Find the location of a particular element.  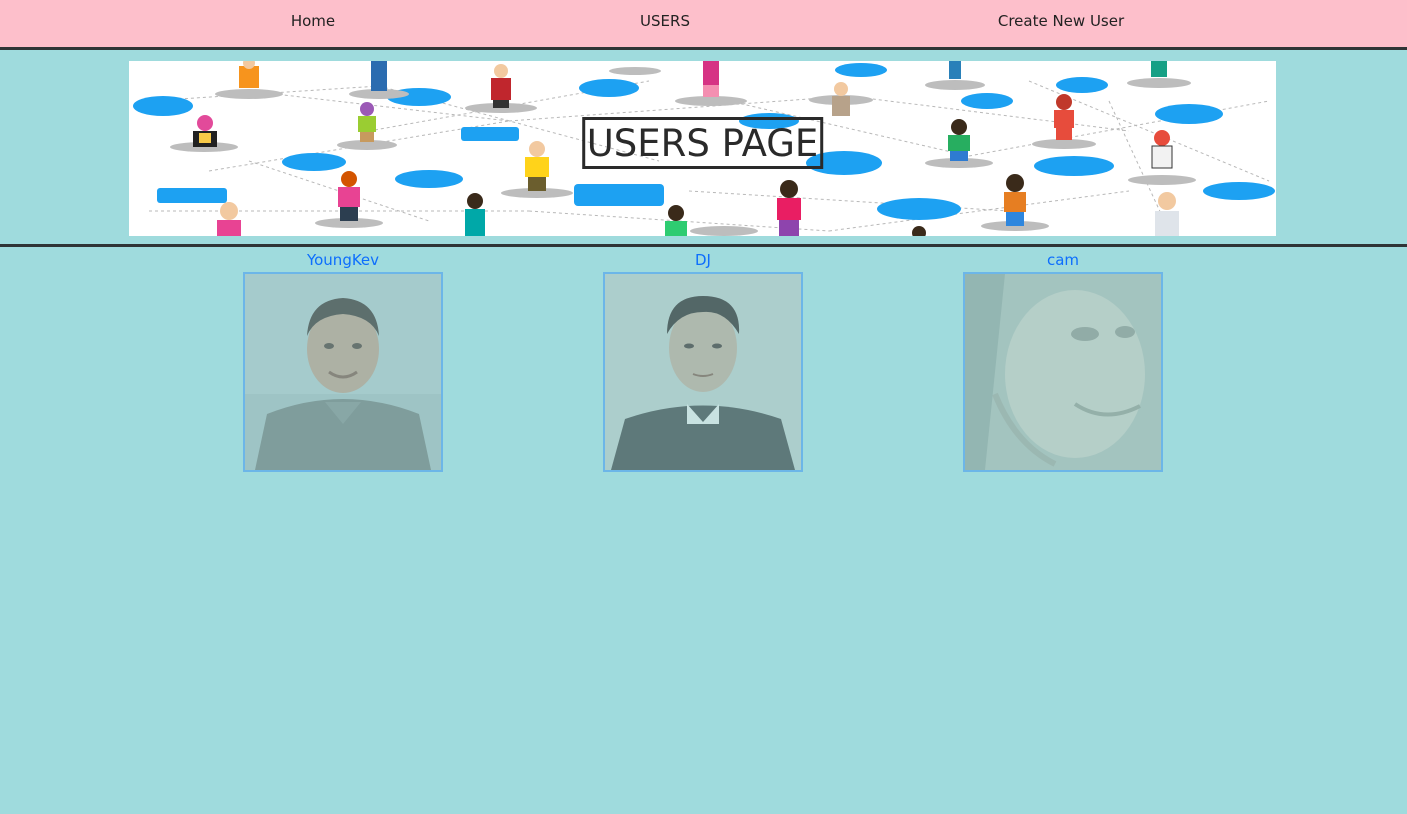

user-card: cam is located at coordinates (1063, 361).